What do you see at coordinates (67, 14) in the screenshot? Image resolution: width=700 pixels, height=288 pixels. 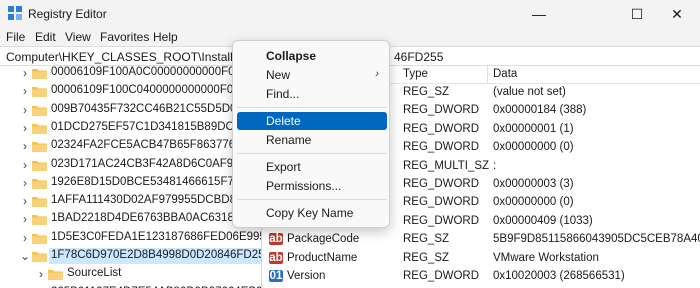 I see `window-title: Registry Editor` at bounding box center [67, 14].